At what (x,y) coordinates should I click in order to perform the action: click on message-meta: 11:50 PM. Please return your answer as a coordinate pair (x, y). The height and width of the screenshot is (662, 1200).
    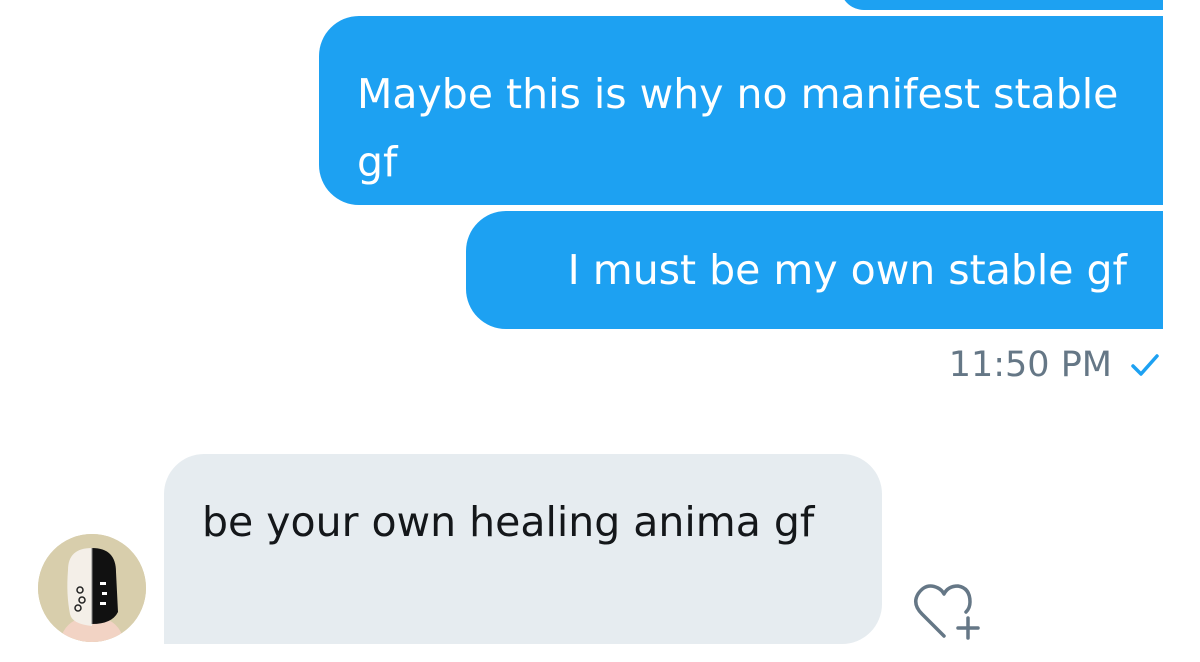
    Looking at the image, I should click on (1055, 365).